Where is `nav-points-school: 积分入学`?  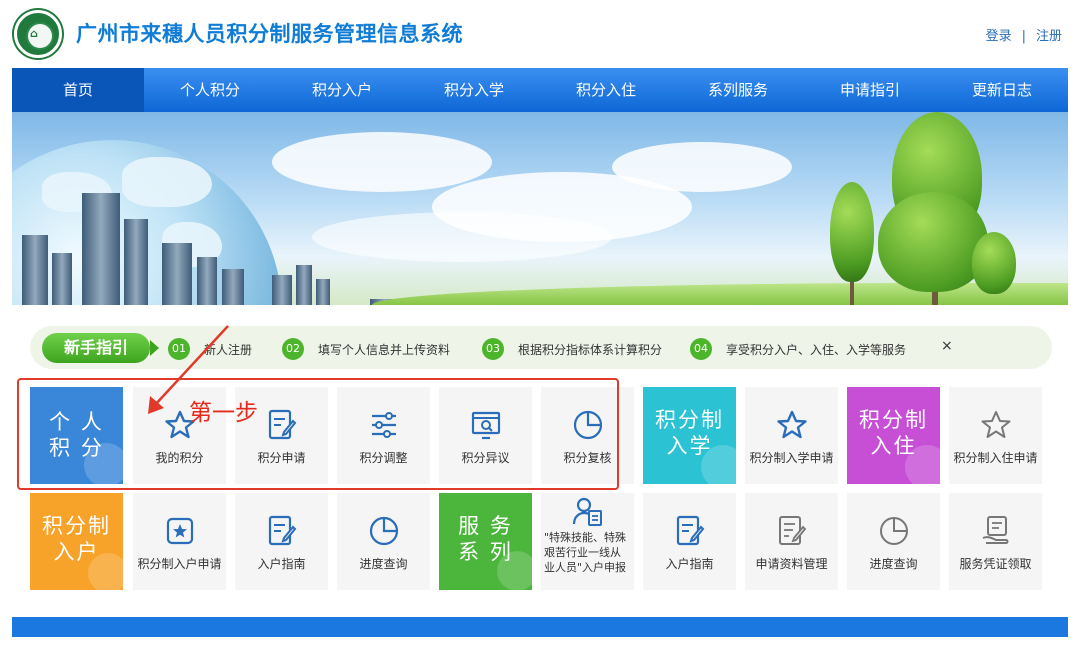
nav-points-school: 积分入学 is located at coordinates (474, 90).